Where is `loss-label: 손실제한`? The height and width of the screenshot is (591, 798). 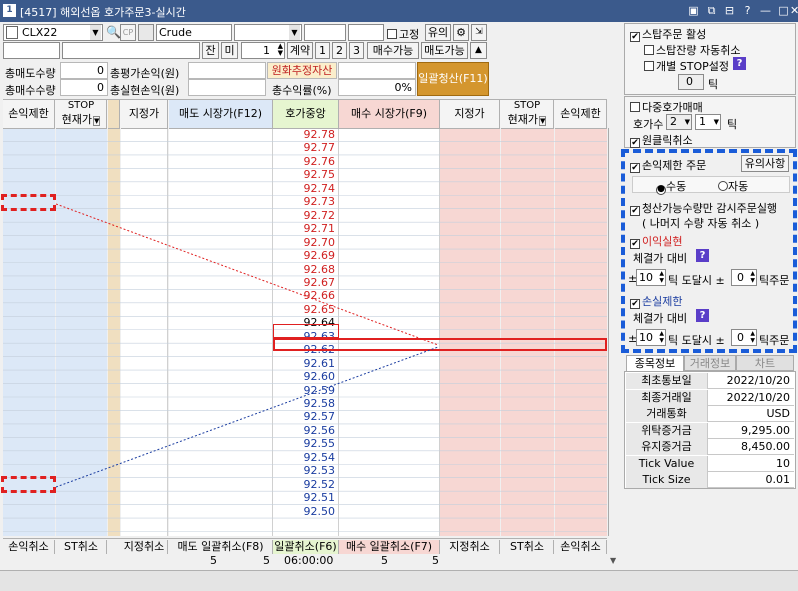
loss-label: 손실제한 is located at coordinates (662, 301).